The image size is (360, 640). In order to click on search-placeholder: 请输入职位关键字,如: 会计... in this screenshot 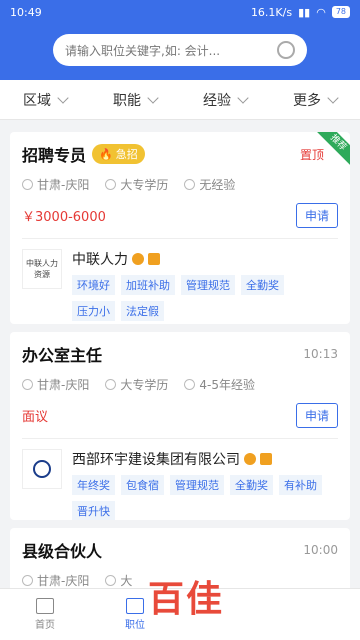, I will do `click(143, 50)`.